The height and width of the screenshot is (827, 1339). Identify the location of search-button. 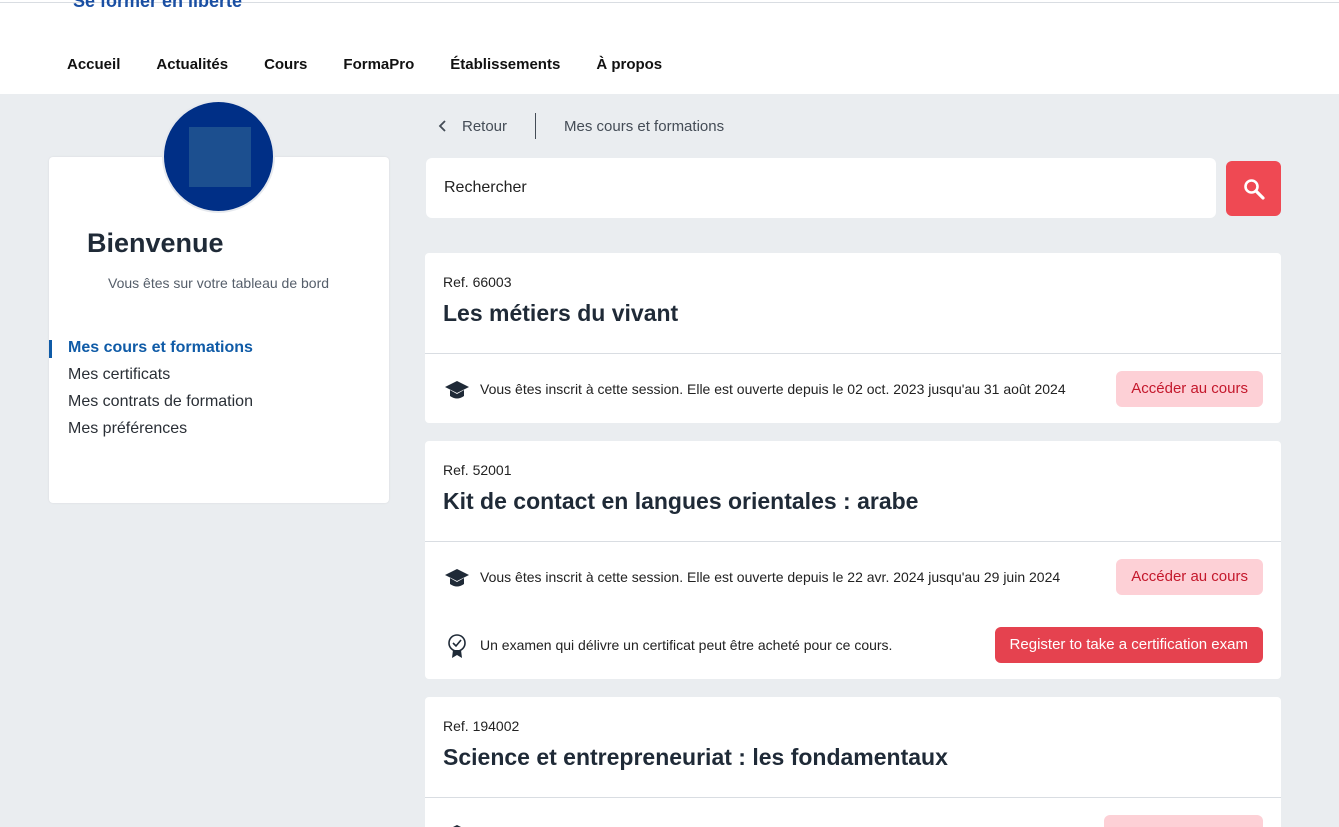
(1253, 188).